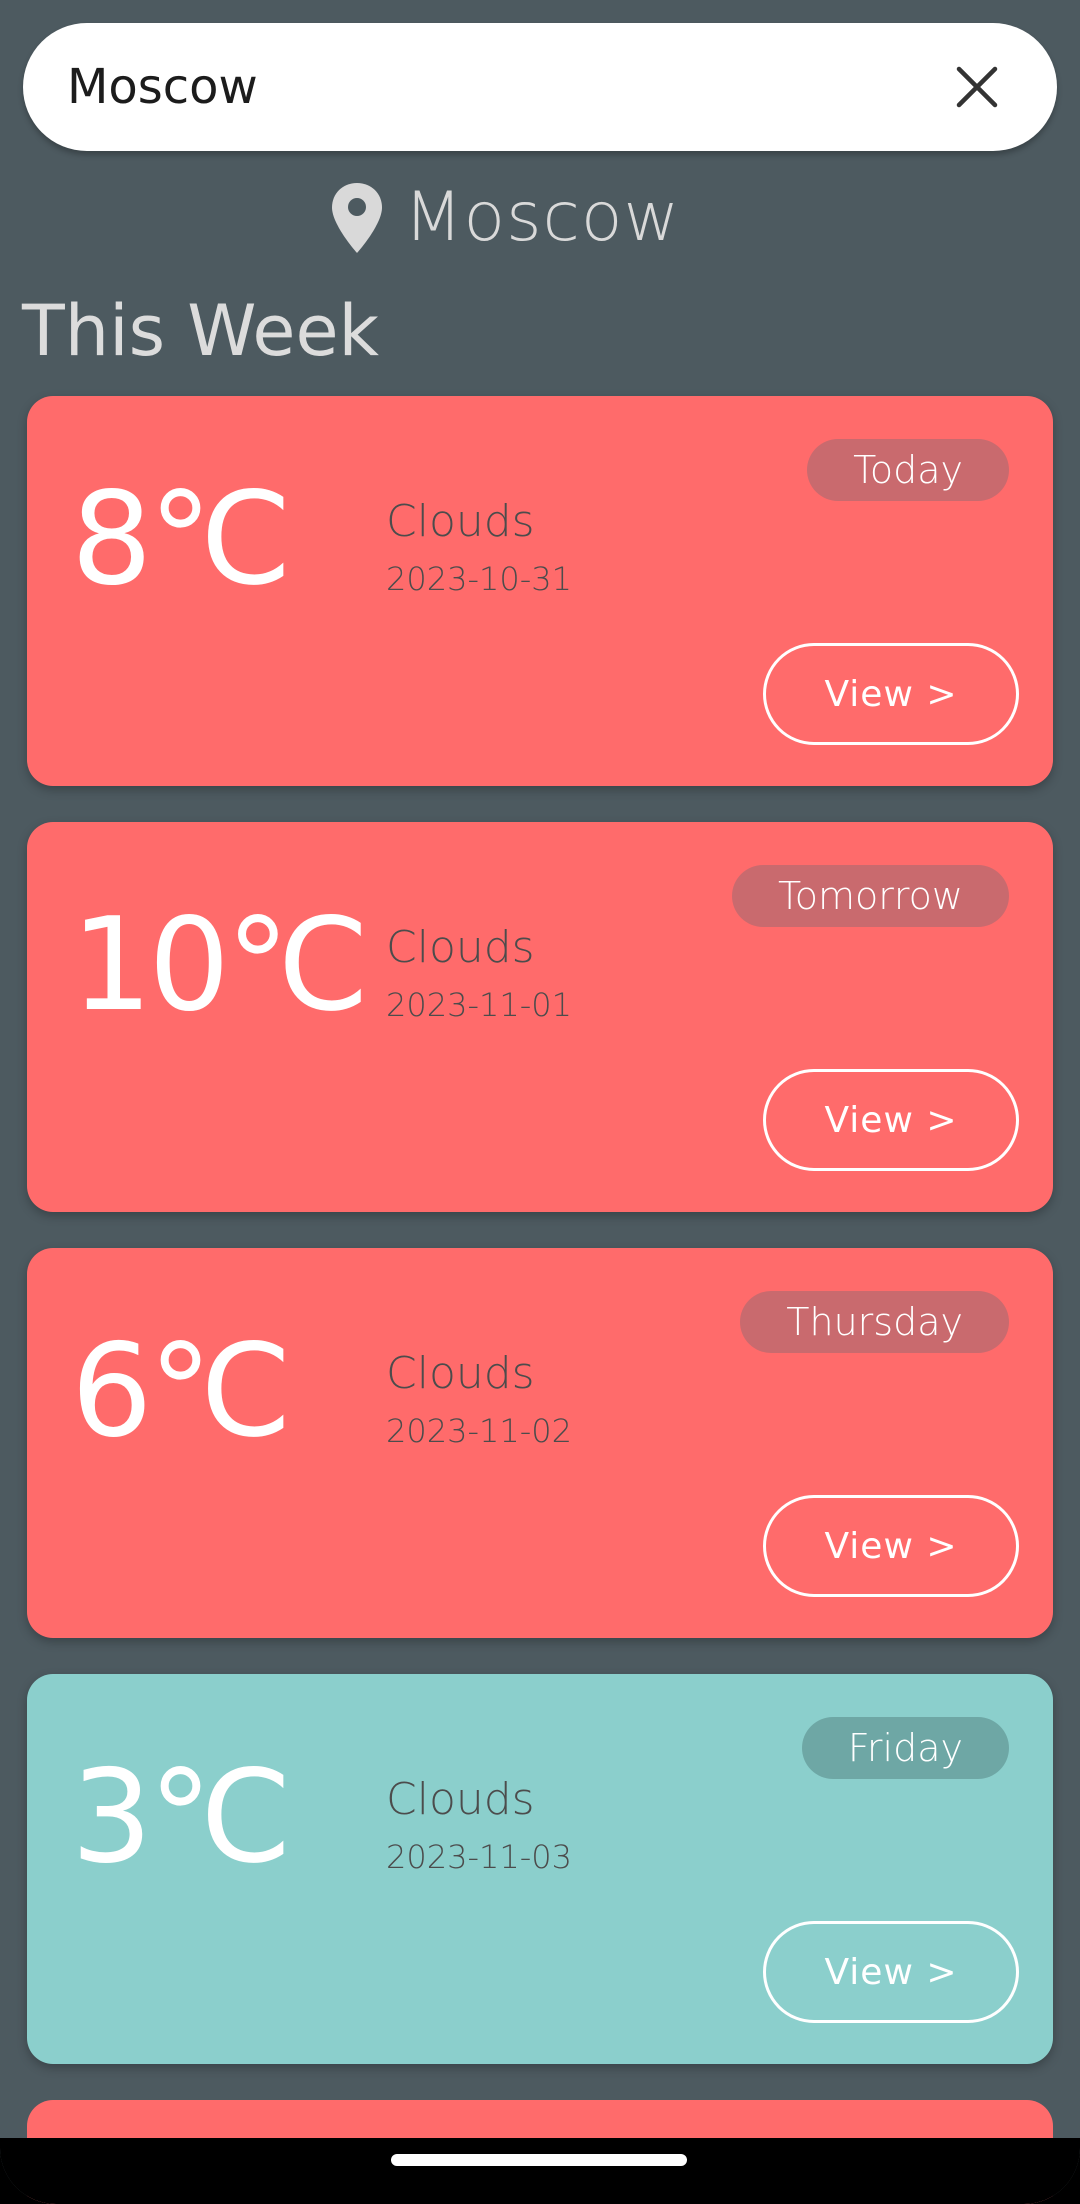 Image resolution: width=1080 pixels, height=2204 pixels. Describe the element at coordinates (201, 331) in the screenshot. I see `section-title: This Week` at that location.